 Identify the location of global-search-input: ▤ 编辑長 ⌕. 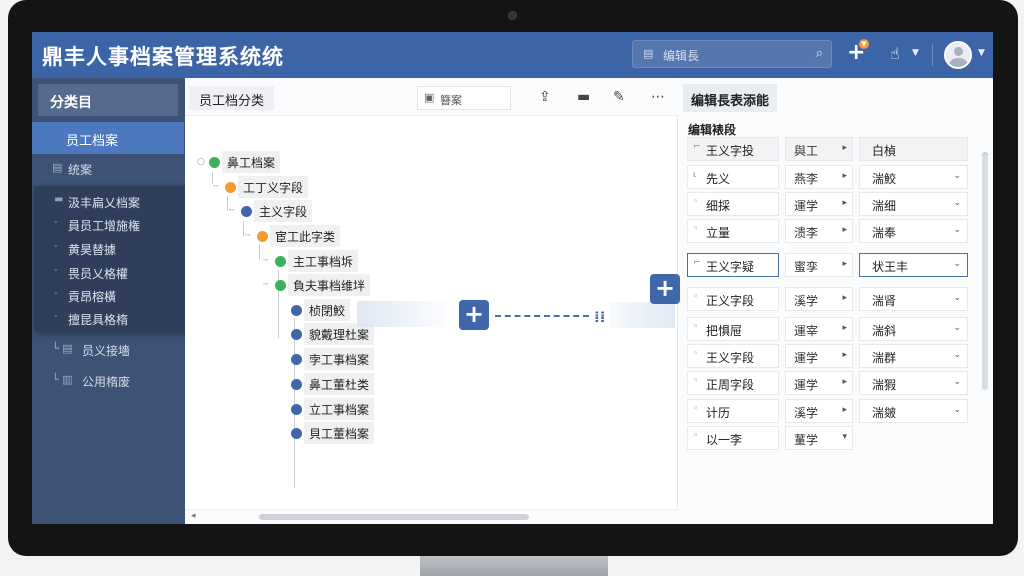
(732, 54).